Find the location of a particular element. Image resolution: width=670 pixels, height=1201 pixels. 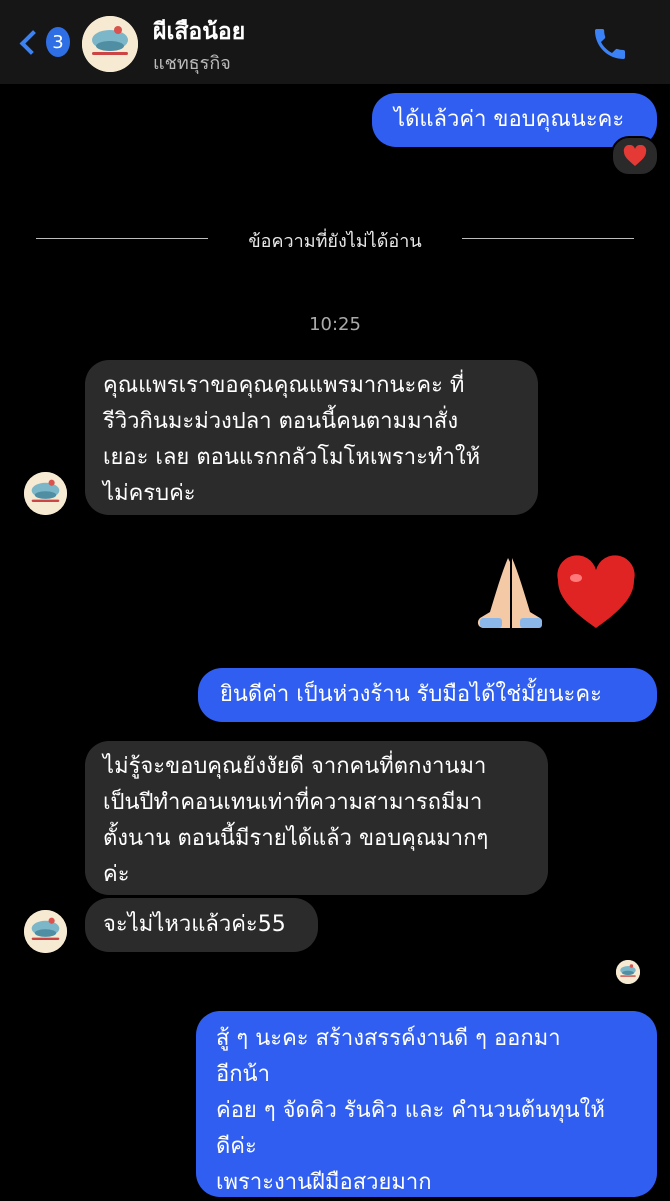

contact-type: แชทธุรกิจ is located at coordinates (192, 63).